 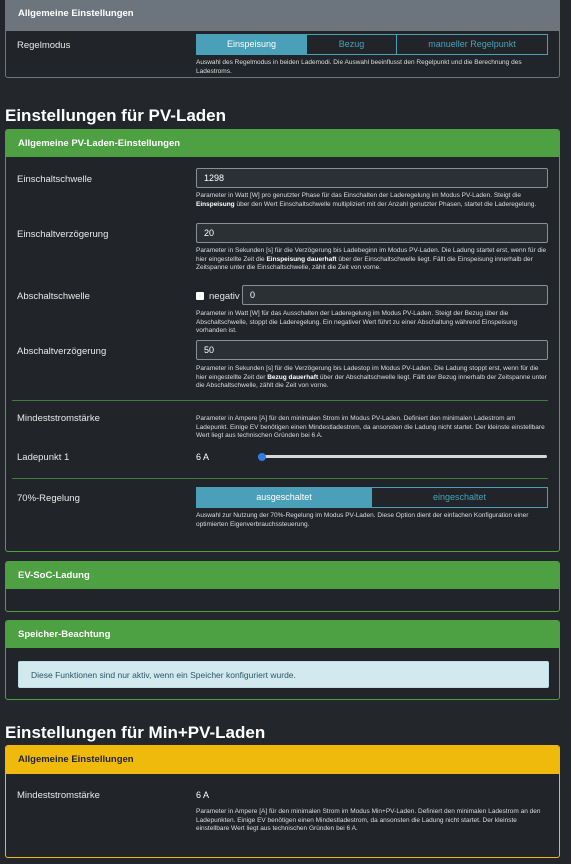 What do you see at coordinates (58, 418) in the screenshot?
I see `mindeststrom-label: Mindeststromstärke` at bounding box center [58, 418].